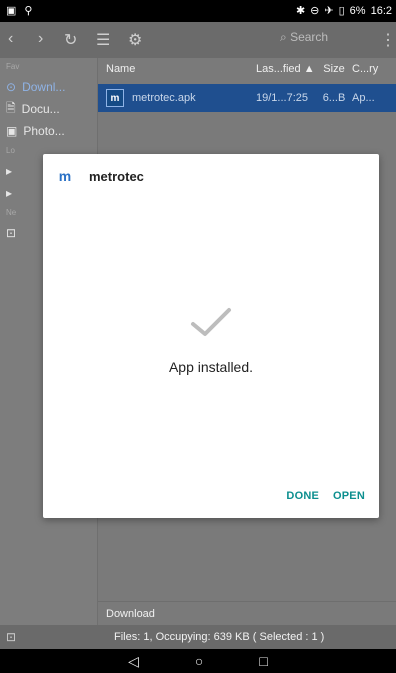 This screenshot has height=673, width=396. I want to click on refresh-icon: ↻, so click(70, 40).